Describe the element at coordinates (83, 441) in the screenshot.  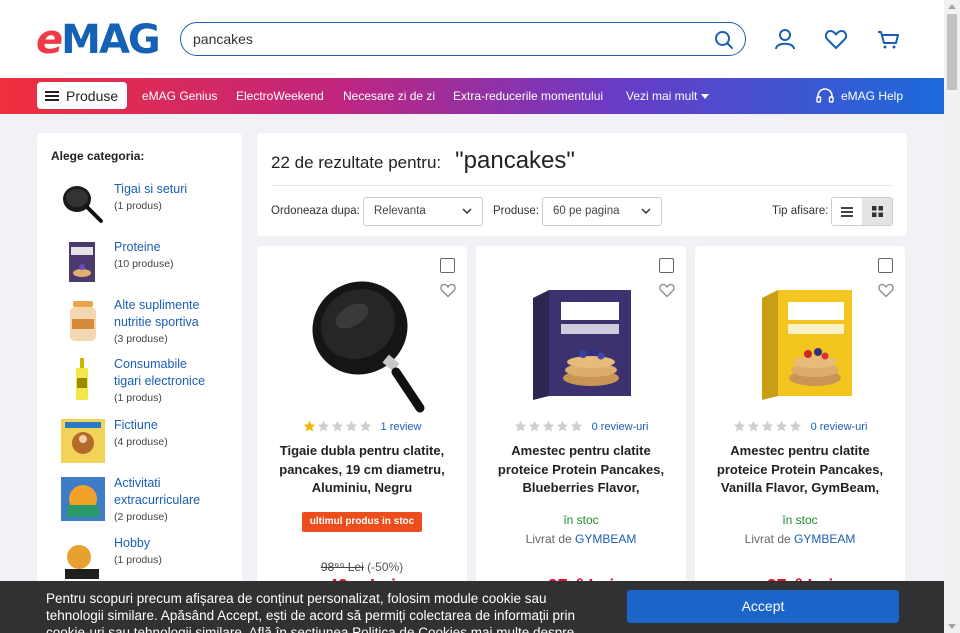
I see `category-thumb-book` at that location.